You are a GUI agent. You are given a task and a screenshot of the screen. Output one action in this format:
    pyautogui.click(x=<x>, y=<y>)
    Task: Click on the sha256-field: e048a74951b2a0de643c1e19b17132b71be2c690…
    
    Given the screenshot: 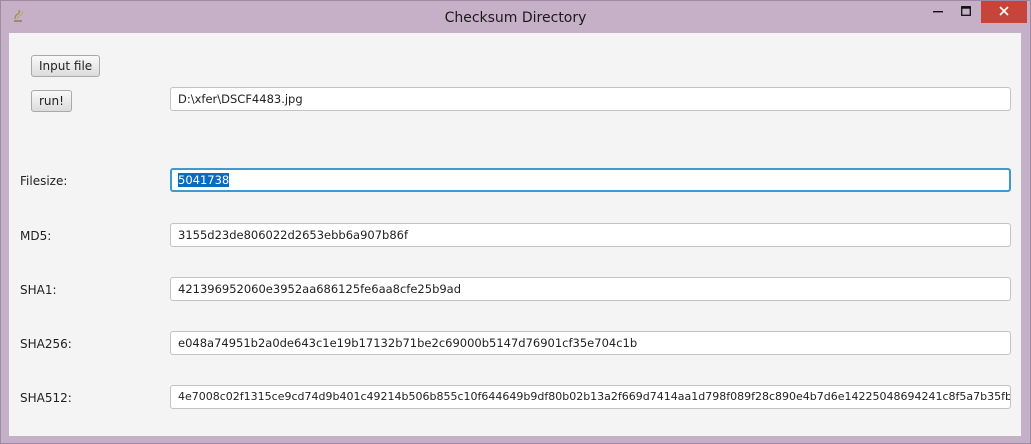 What is the action you would take?
    pyautogui.click(x=590, y=343)
    